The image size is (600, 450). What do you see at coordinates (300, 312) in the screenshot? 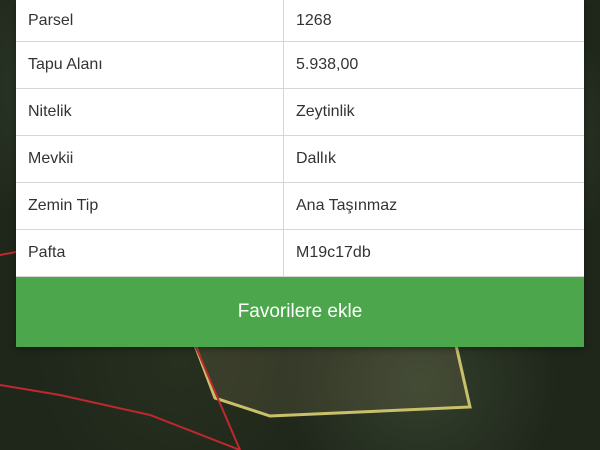
I see `add-to-favorites-button: Favorilere ekle` at bounding box center [300, 312].